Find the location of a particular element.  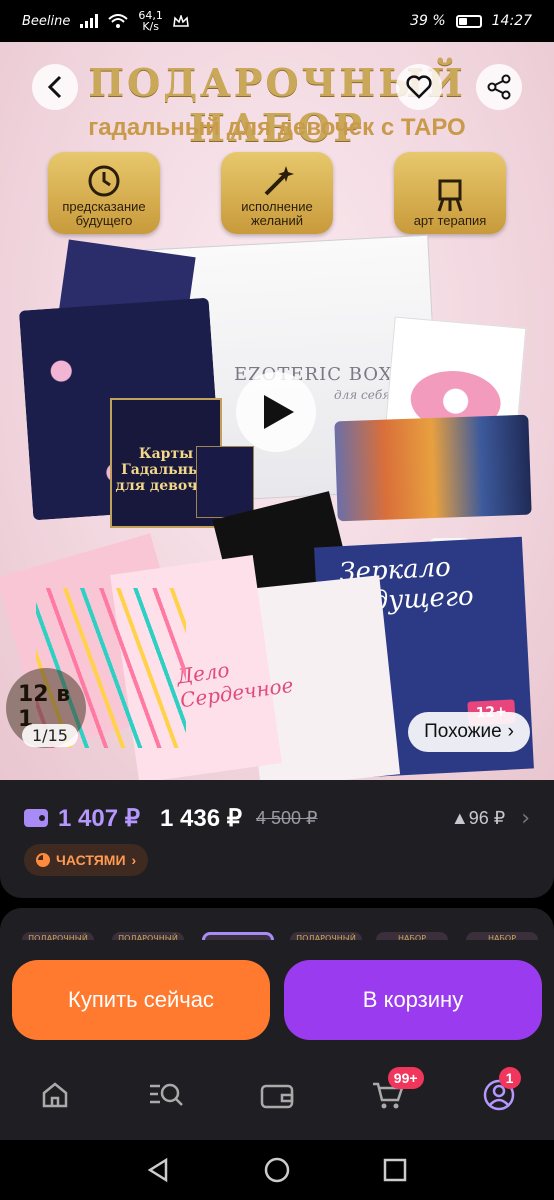

bottom-navigation: 99+ 1 is located at coordinates (277, 1095).